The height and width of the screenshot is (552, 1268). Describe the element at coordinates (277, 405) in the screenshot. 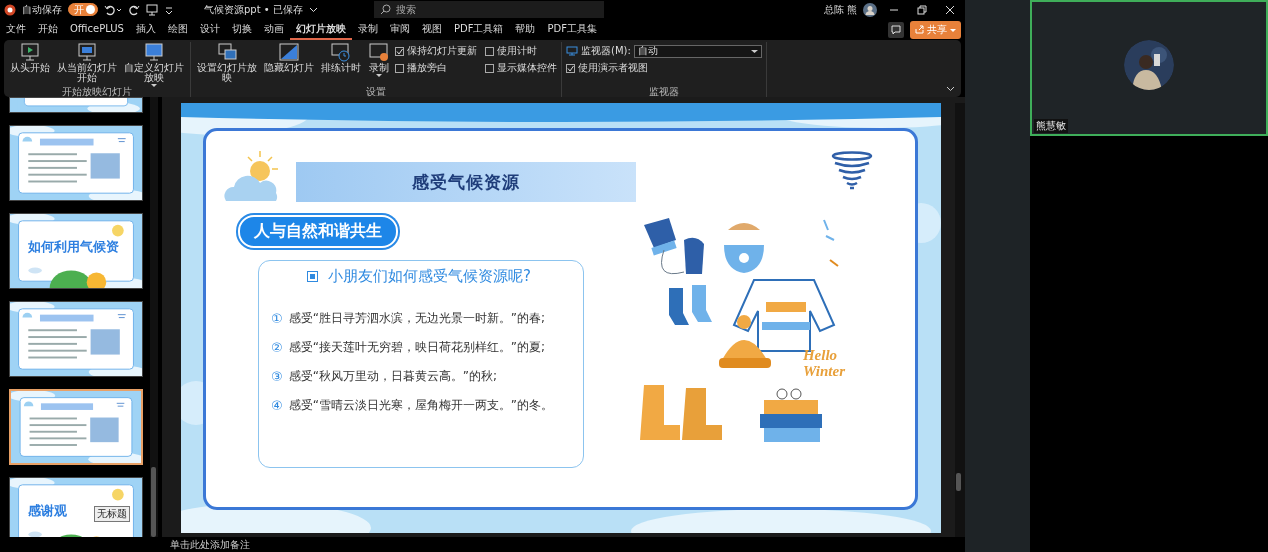

I see `list-number: ④` at that location.